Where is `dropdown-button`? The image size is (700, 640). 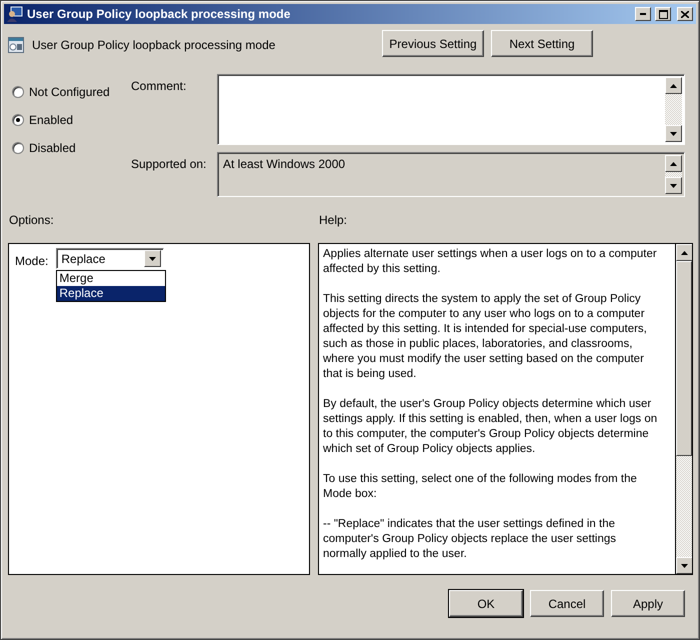
dropdown-button is located at coordinates (153, 258).